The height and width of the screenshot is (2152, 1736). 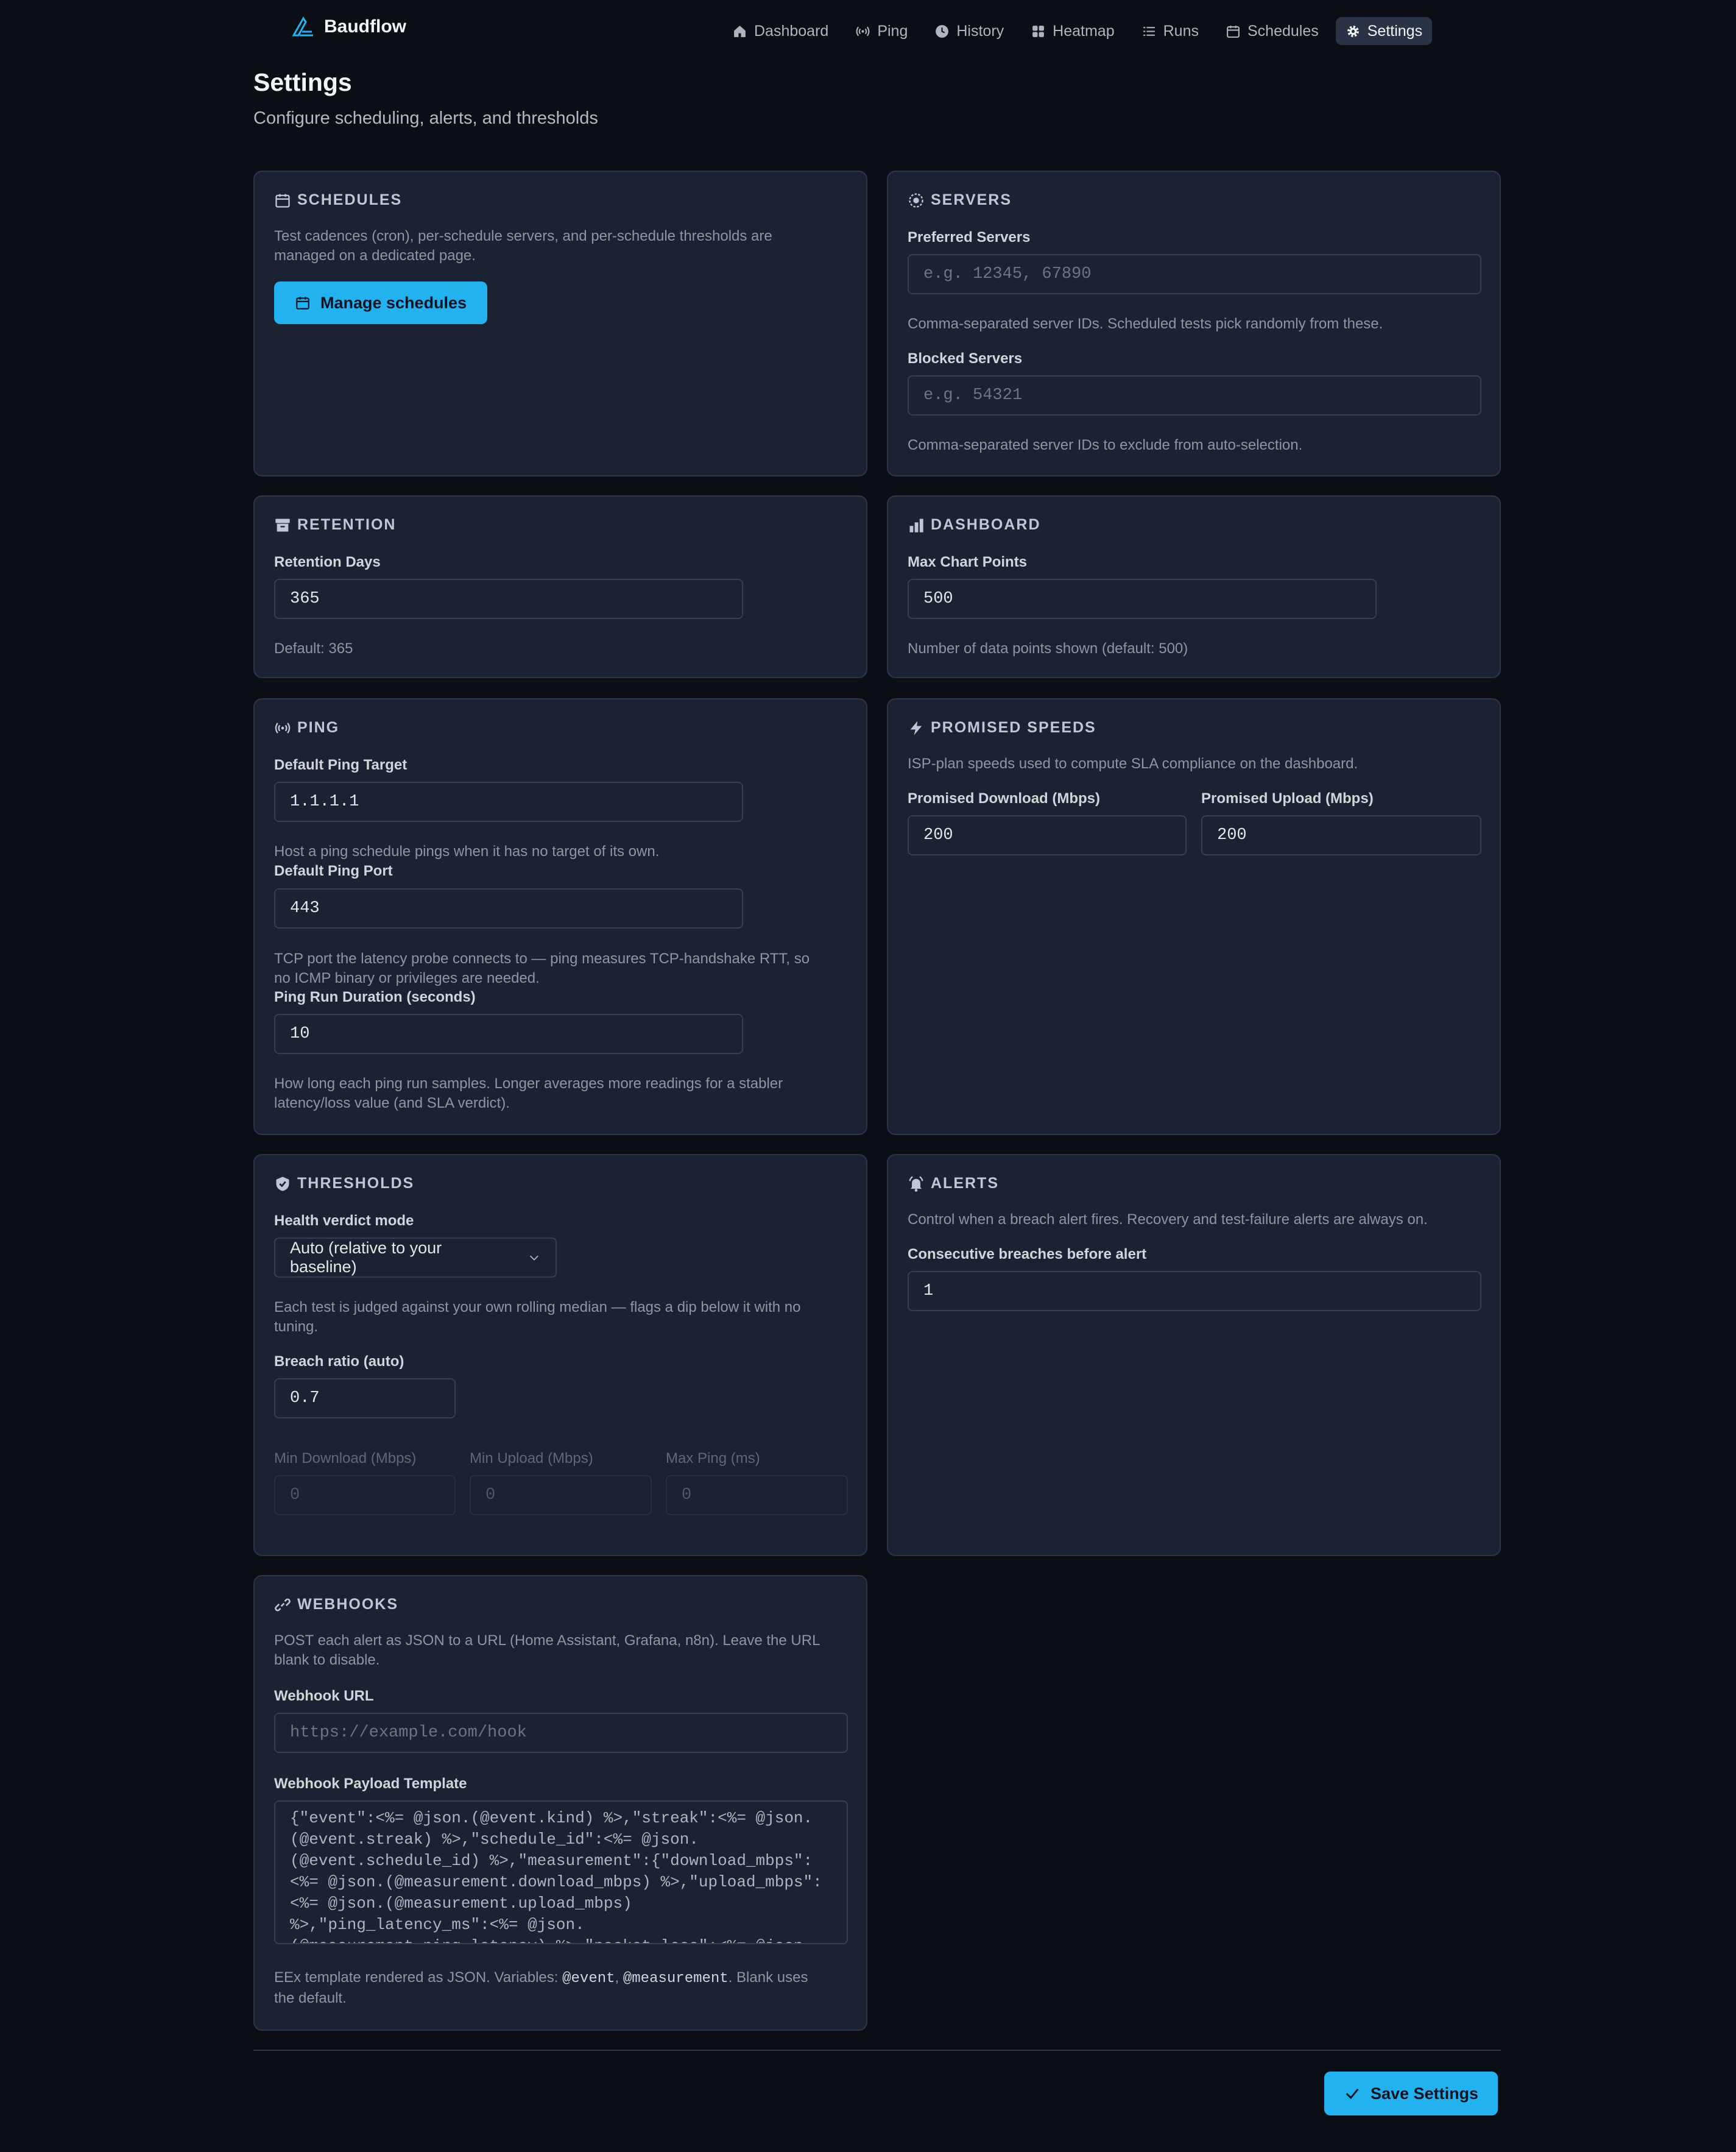 I want to click on server-icon, so click(x=916, y=200).